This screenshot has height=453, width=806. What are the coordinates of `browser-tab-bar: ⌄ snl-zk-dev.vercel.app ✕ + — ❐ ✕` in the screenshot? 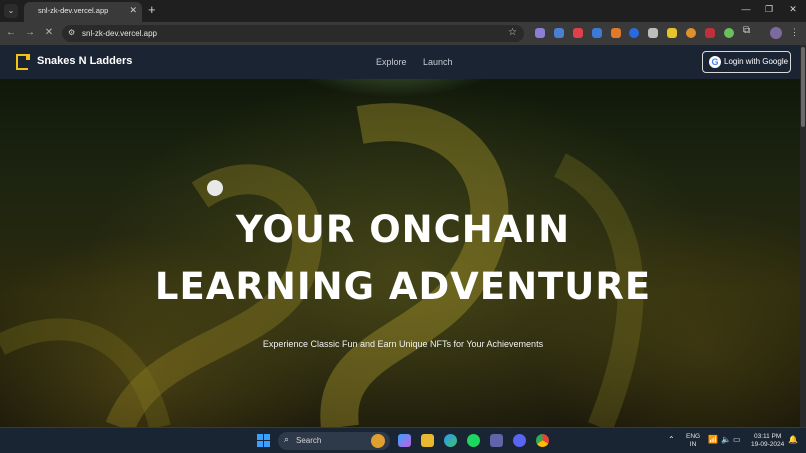 It's located at (403, 11).